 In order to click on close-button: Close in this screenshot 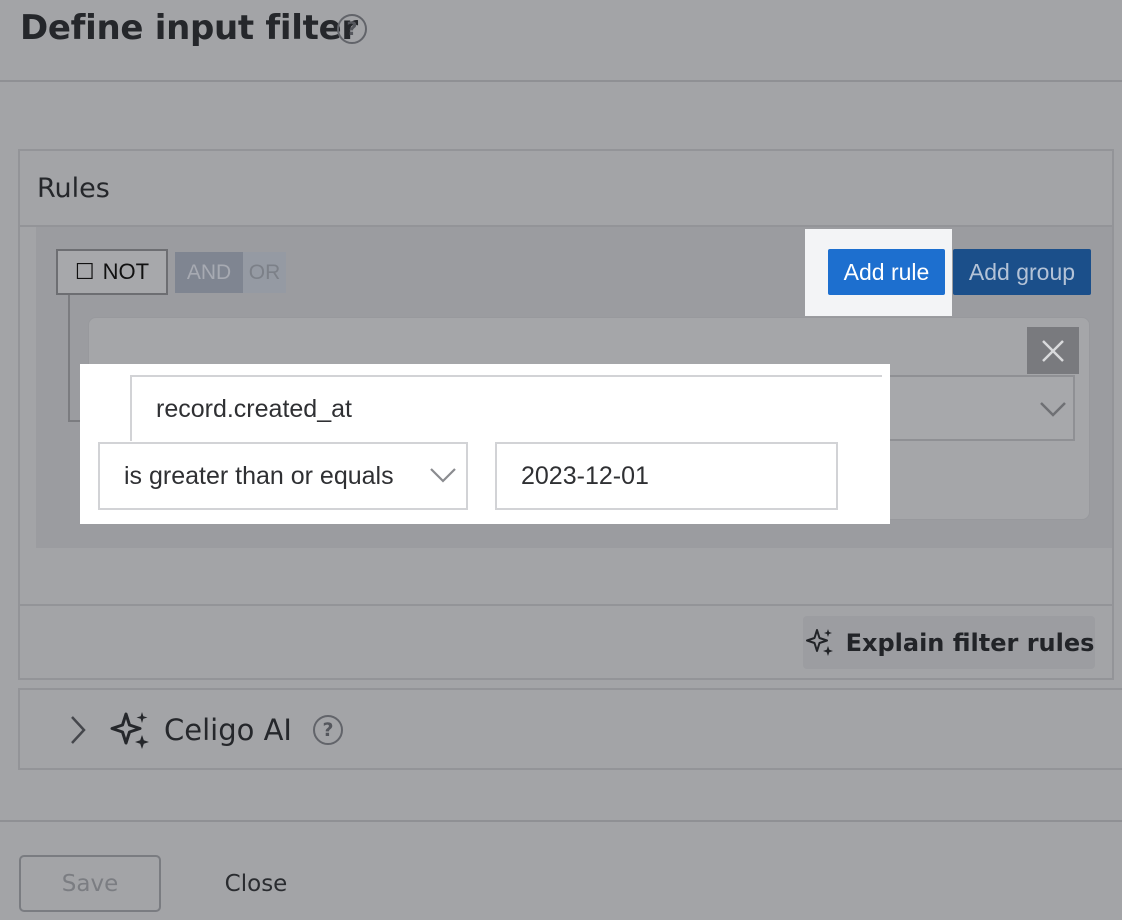, I will do `click(256, 883)`.